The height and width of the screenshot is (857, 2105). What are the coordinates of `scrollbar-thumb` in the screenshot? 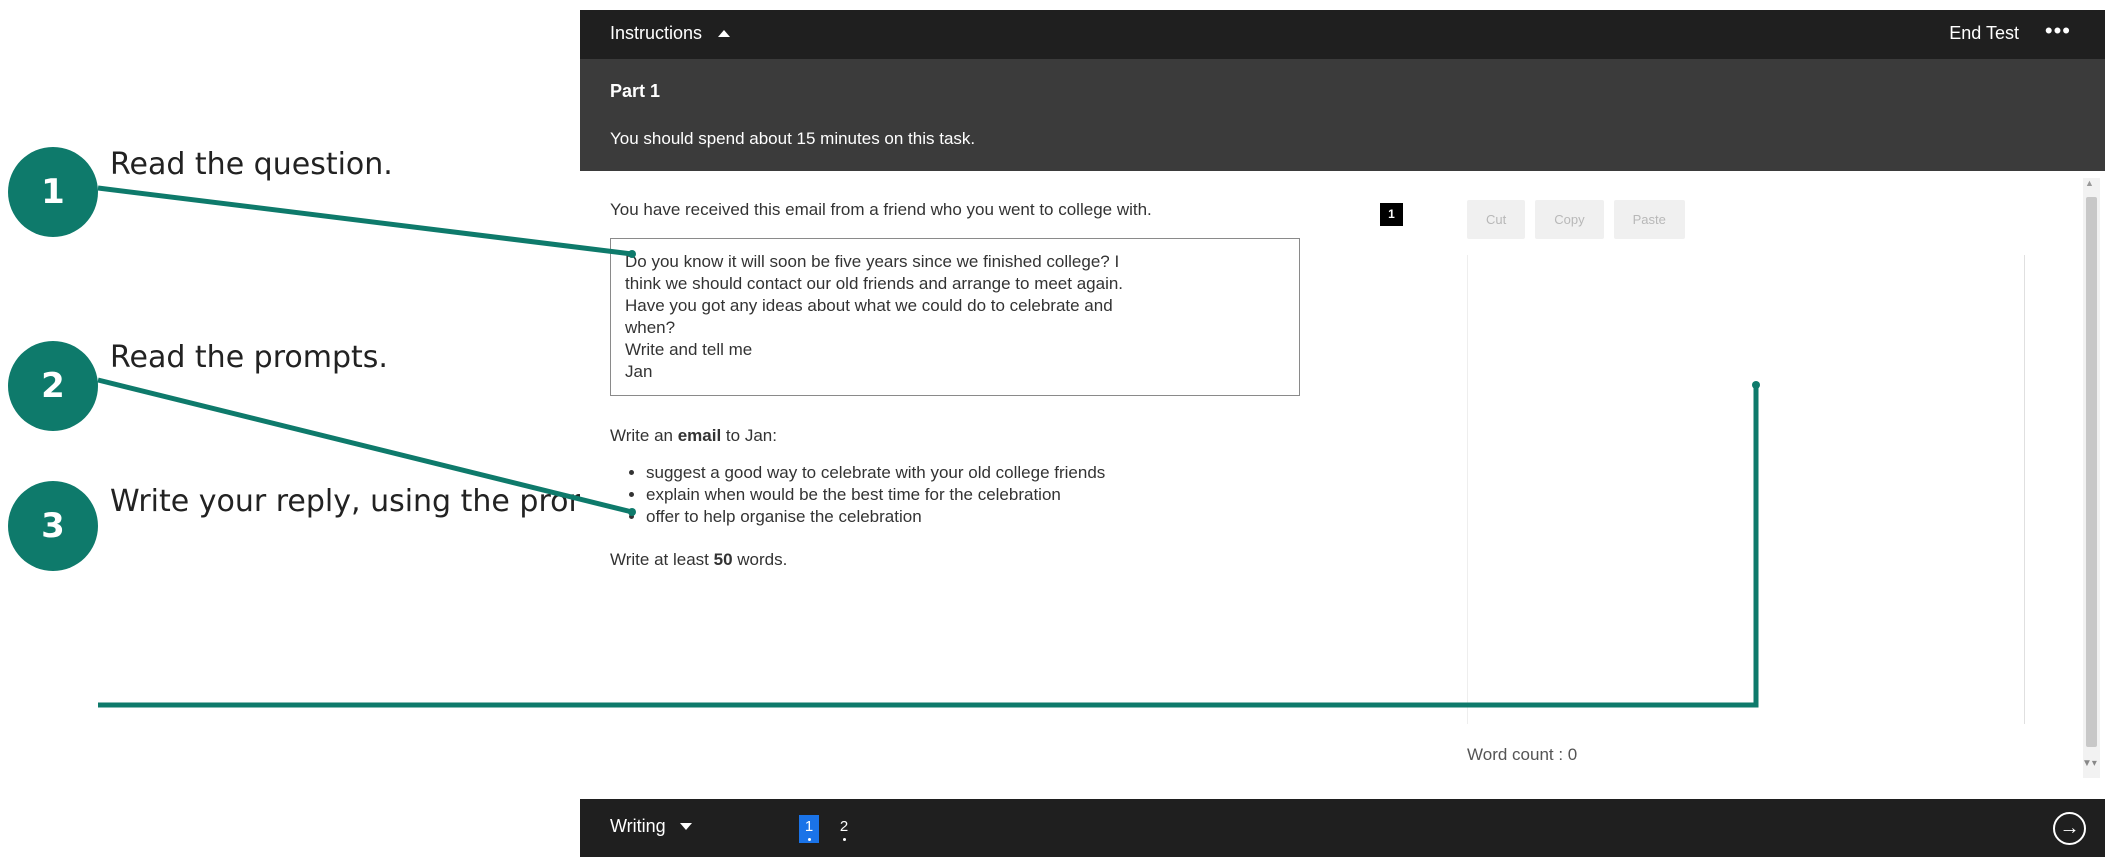 It's located at (2091, 472).